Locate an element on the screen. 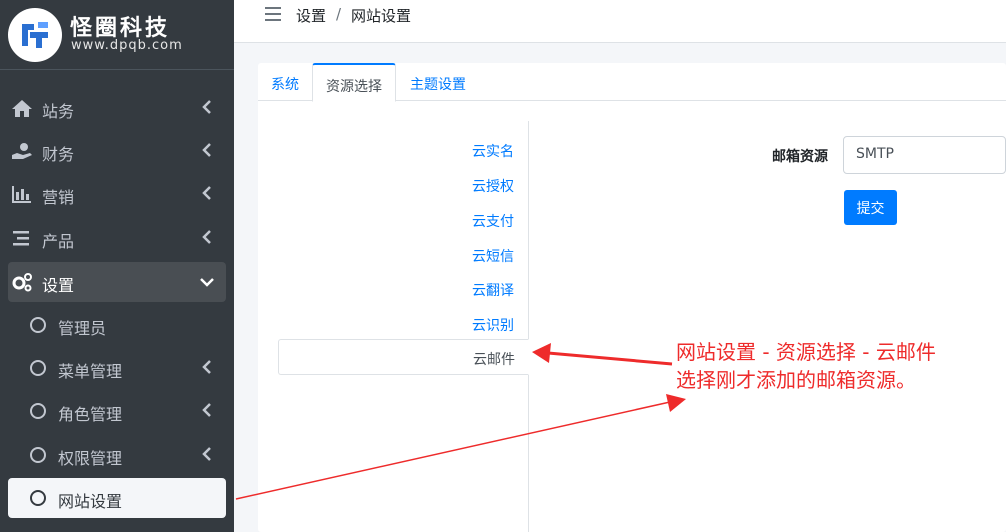  list-icon is located at coordinates (21, 238).